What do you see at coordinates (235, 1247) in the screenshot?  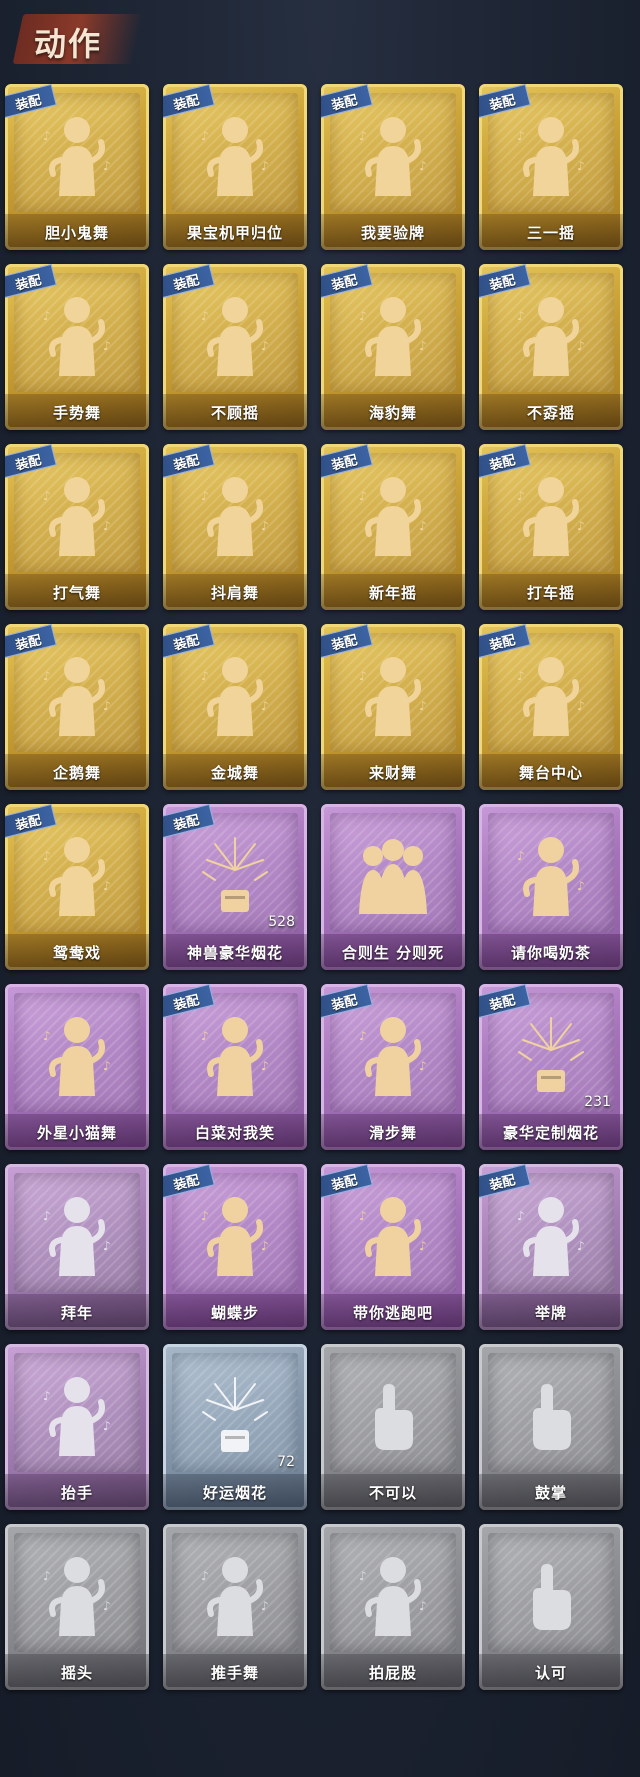 I see `emote-card: ♪ ♪ 蝴蝶步 装配` at bounding box center [235, 1247].